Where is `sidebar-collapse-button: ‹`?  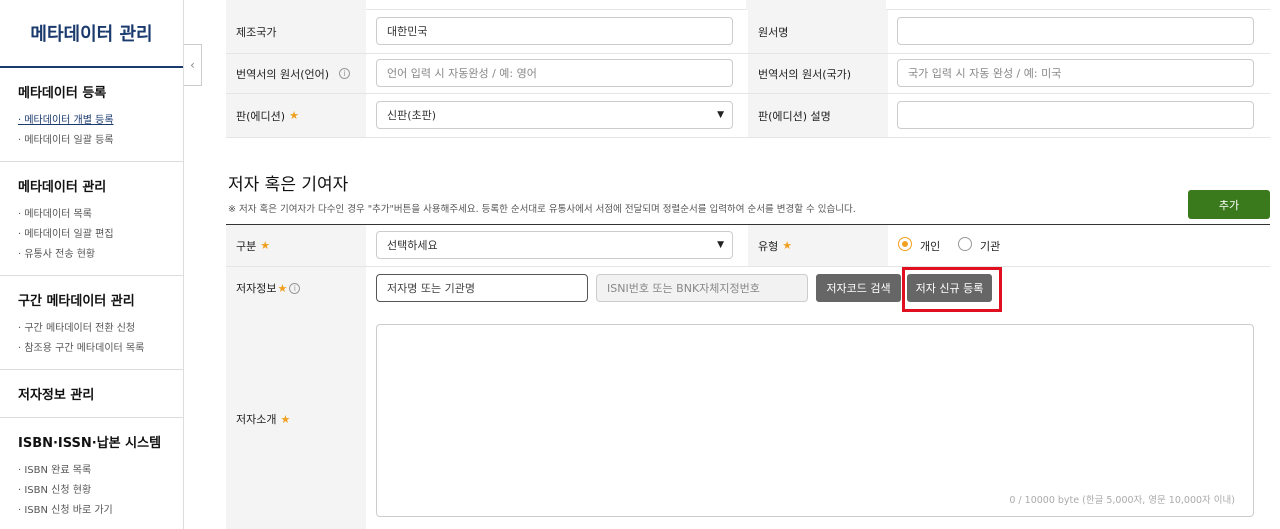
sidebar-collapse-button: ‹ is located at coordinates (193, 65).